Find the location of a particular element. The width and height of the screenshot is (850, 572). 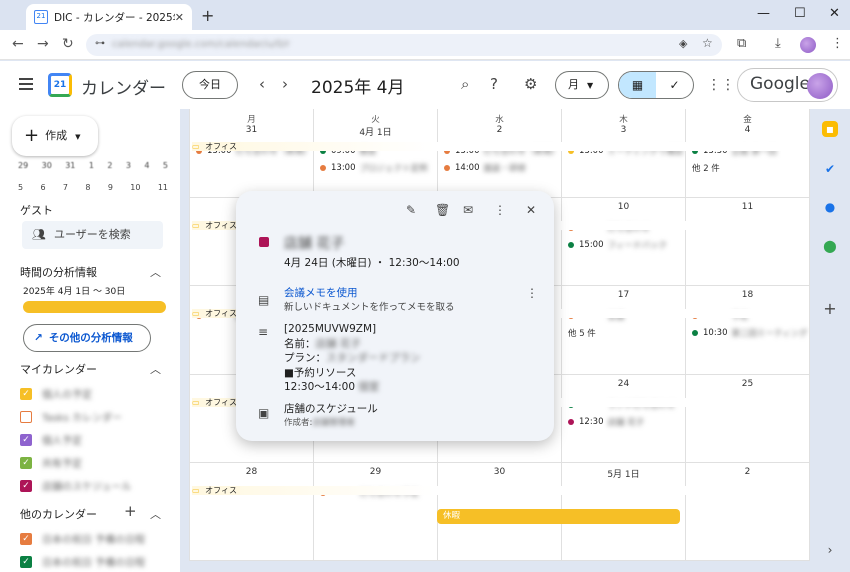

expand-panel-icon: › is located at coordinates (830, 550).